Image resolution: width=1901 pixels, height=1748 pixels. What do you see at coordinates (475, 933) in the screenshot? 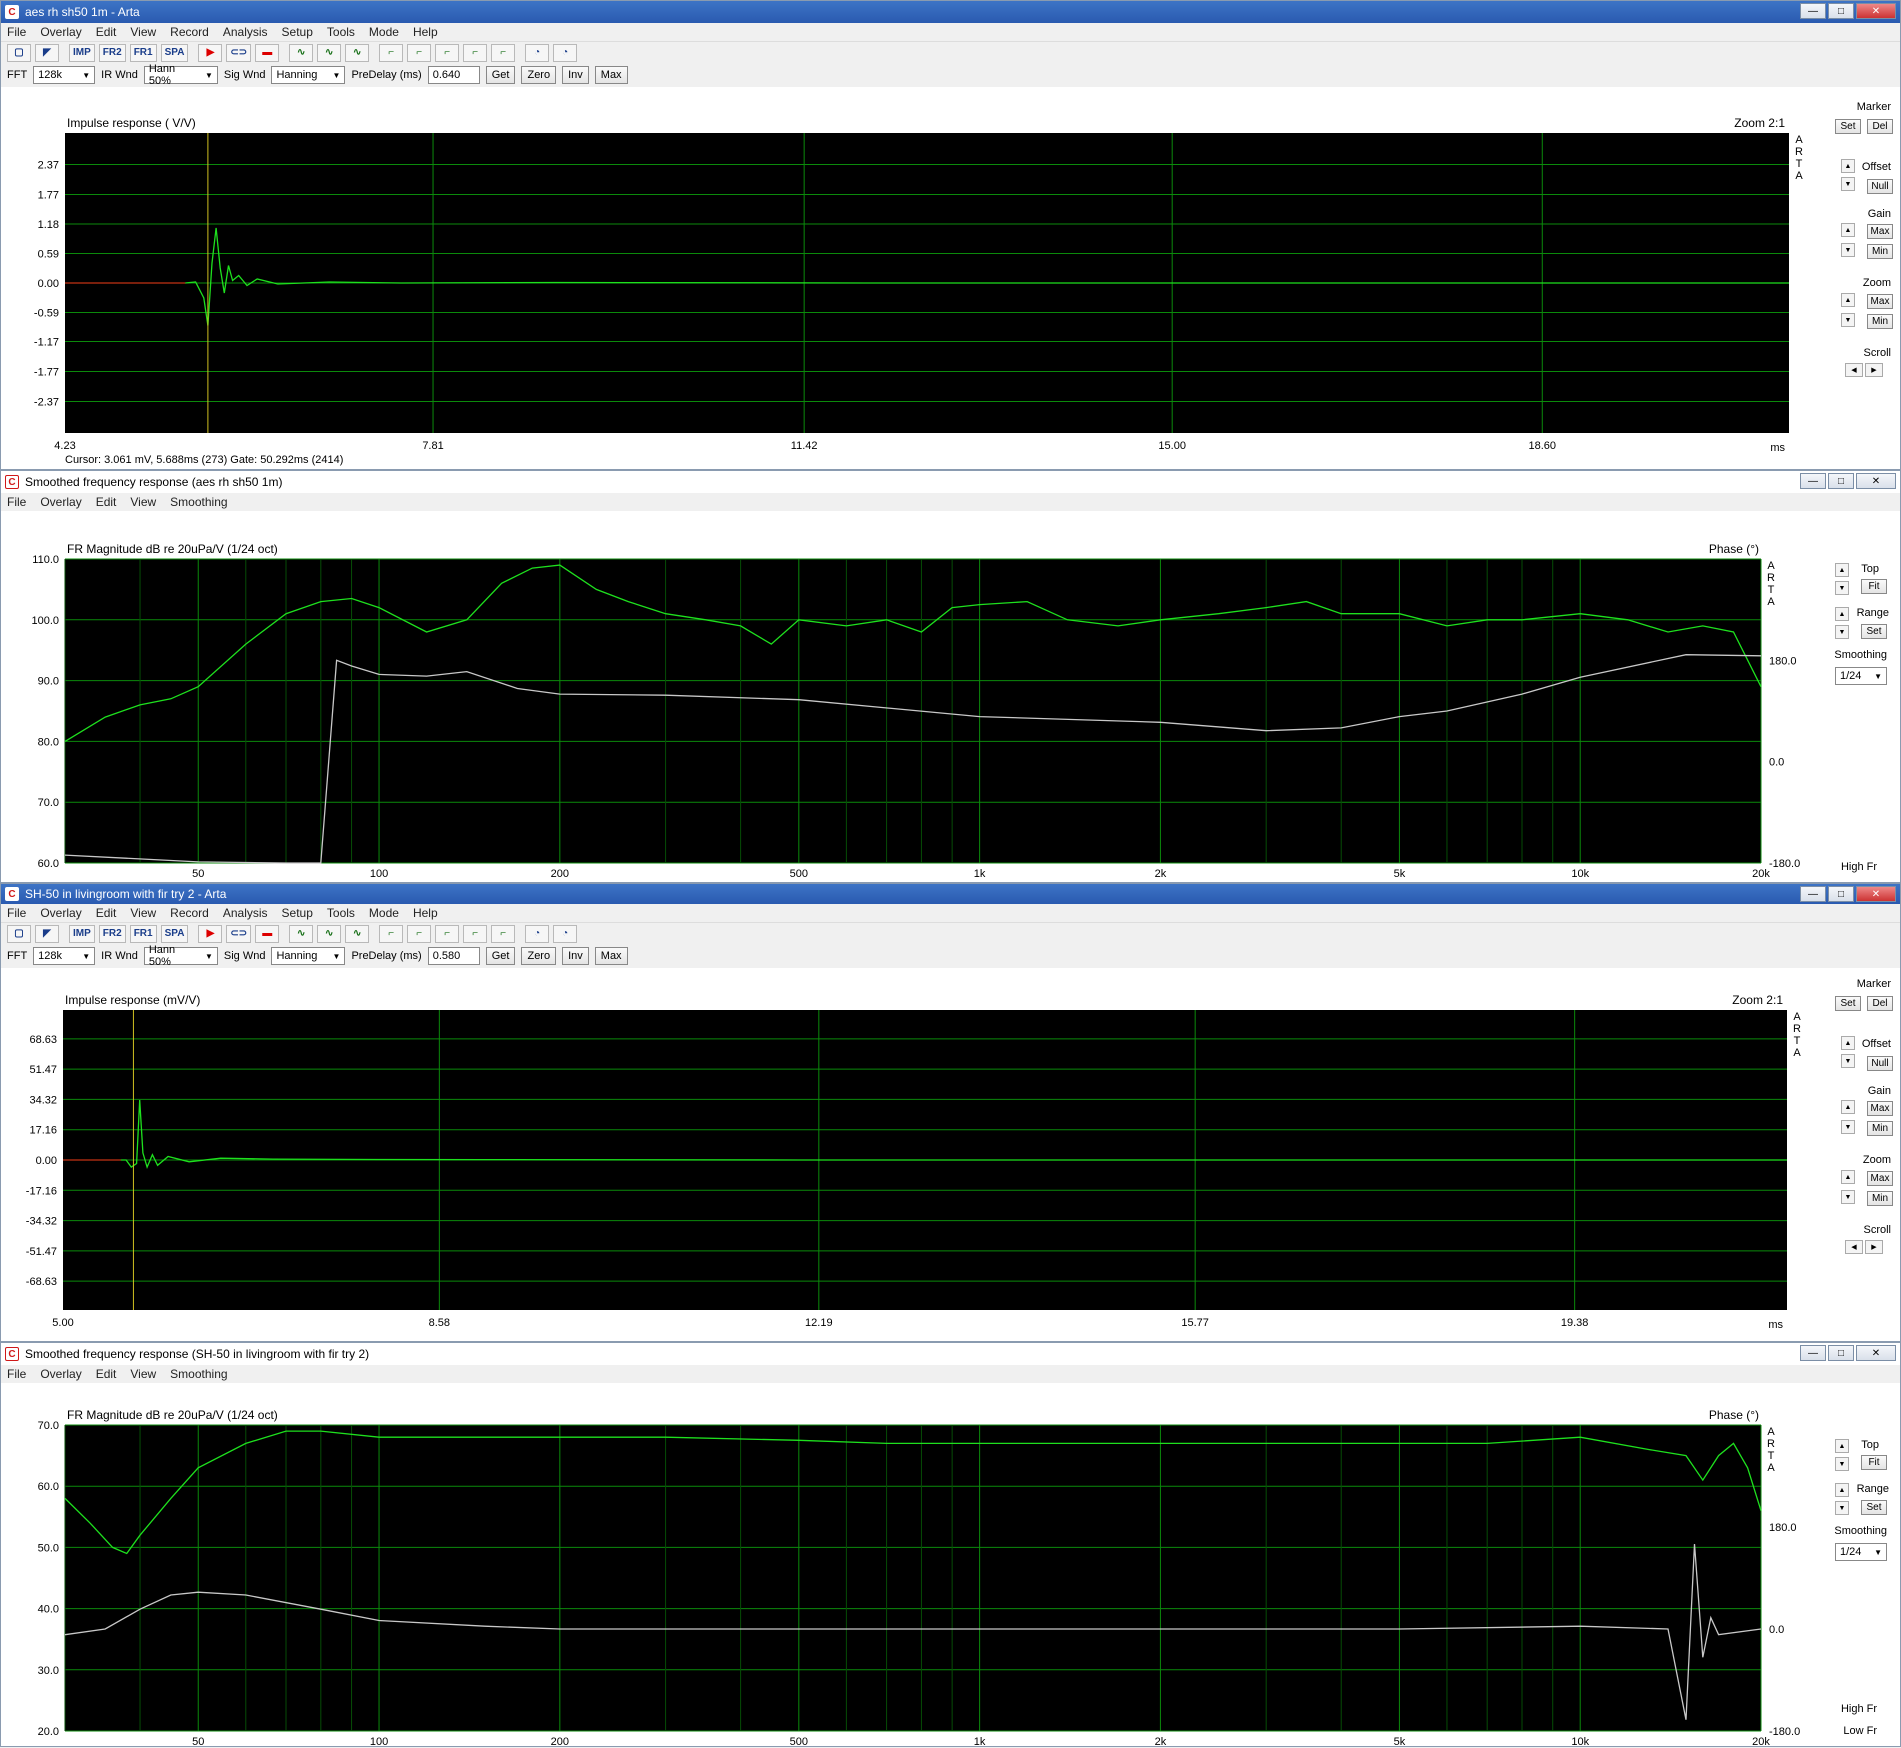
I see `cumulative-spectrum-icon: ⌐` at bounding box center [475, 933].